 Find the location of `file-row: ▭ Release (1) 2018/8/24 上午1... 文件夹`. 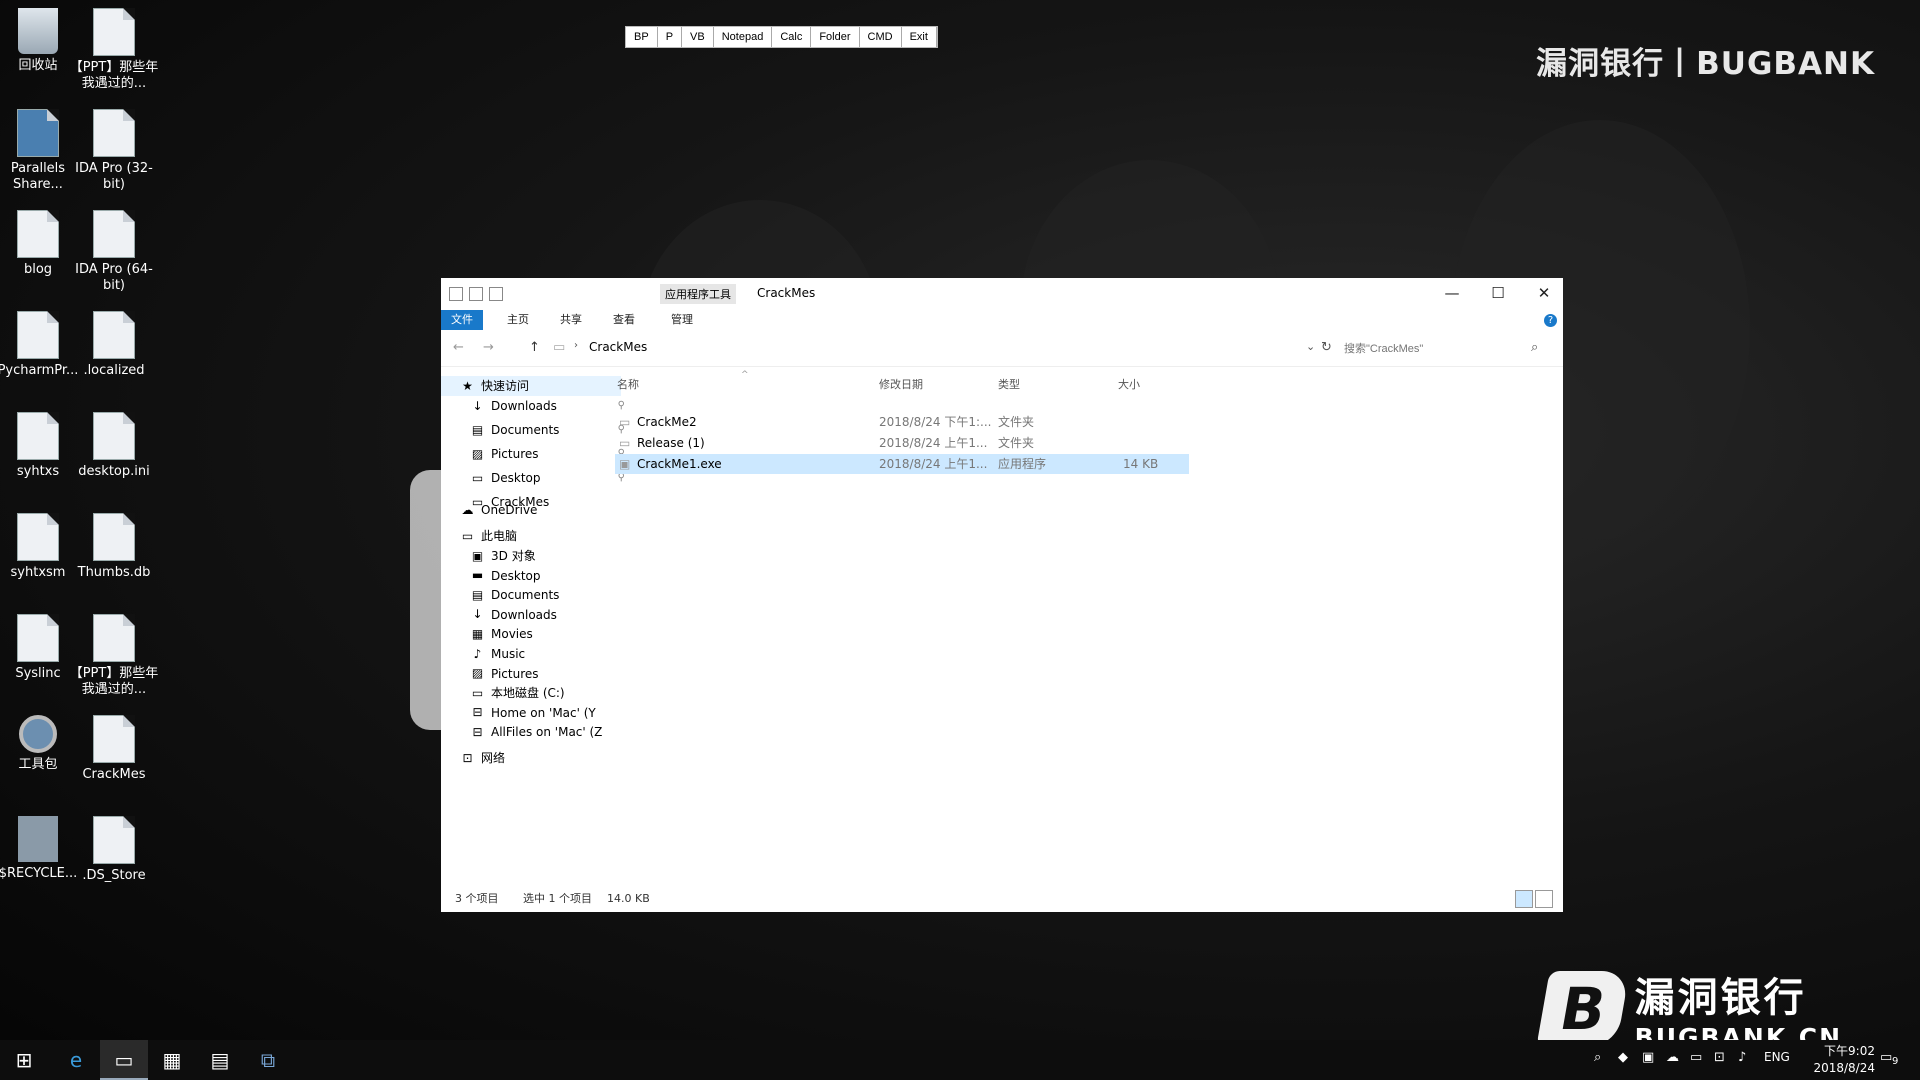

file-row: ▭ Release (1) 2018/8/24 上午1... 文件夹 is located at coordinates (902, 443).